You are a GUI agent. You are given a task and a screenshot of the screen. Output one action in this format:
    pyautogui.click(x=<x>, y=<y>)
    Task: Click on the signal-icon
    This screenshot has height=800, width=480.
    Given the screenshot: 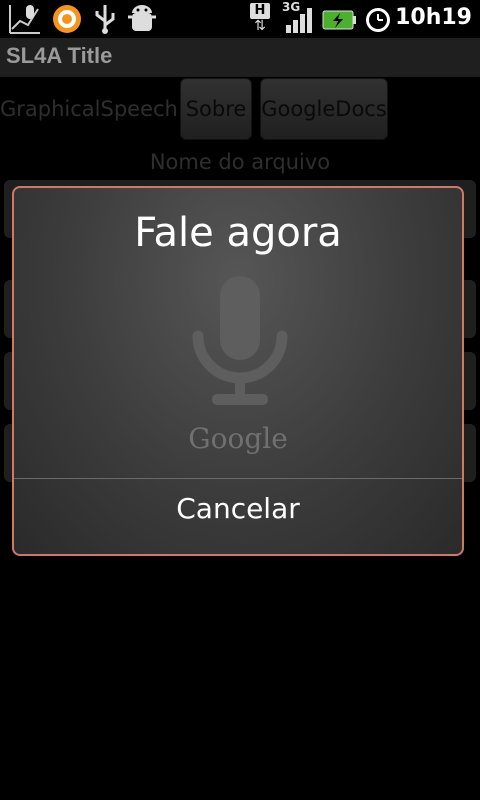 What is the action you would take?
    pyautogui.click(x=299, y=20)
    